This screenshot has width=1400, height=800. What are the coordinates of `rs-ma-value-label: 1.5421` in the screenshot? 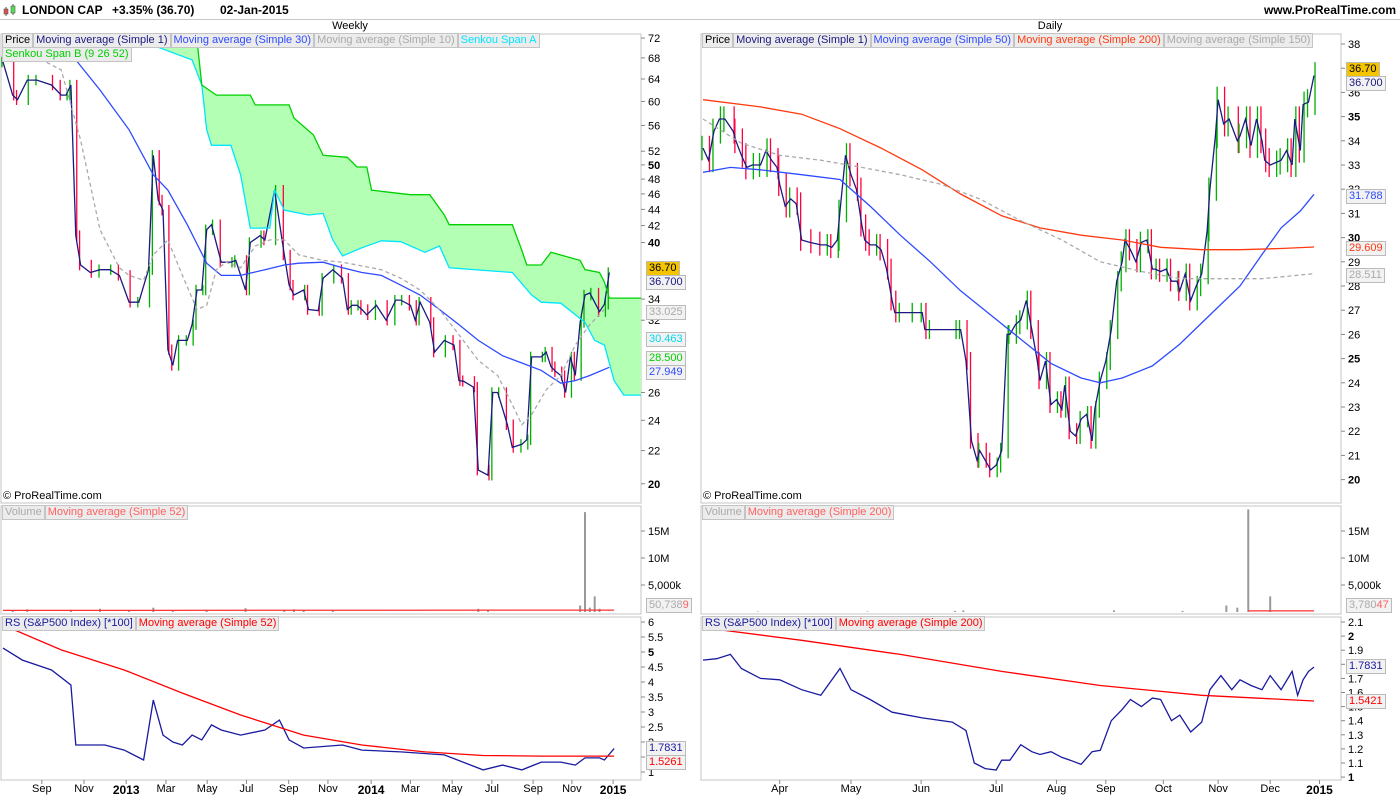 It's located at (1366, 701).